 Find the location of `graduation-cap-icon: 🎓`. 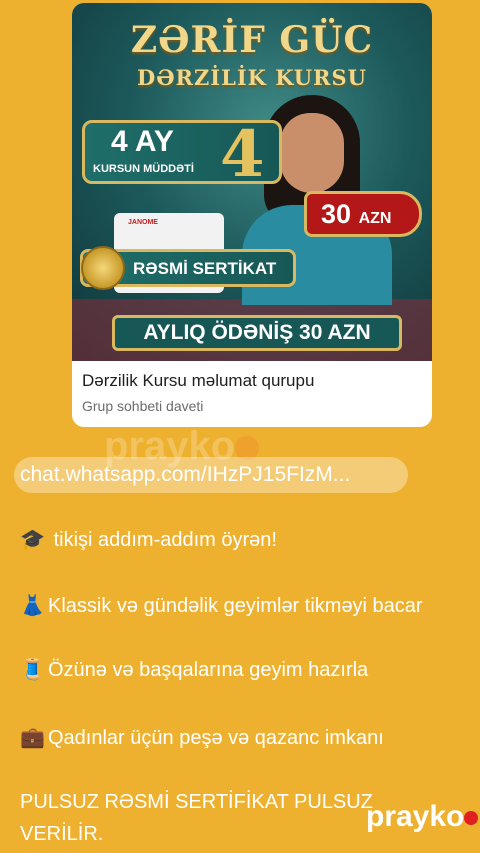

graduation-cap-icon: 🎓 is located at coordinates (32, 540).